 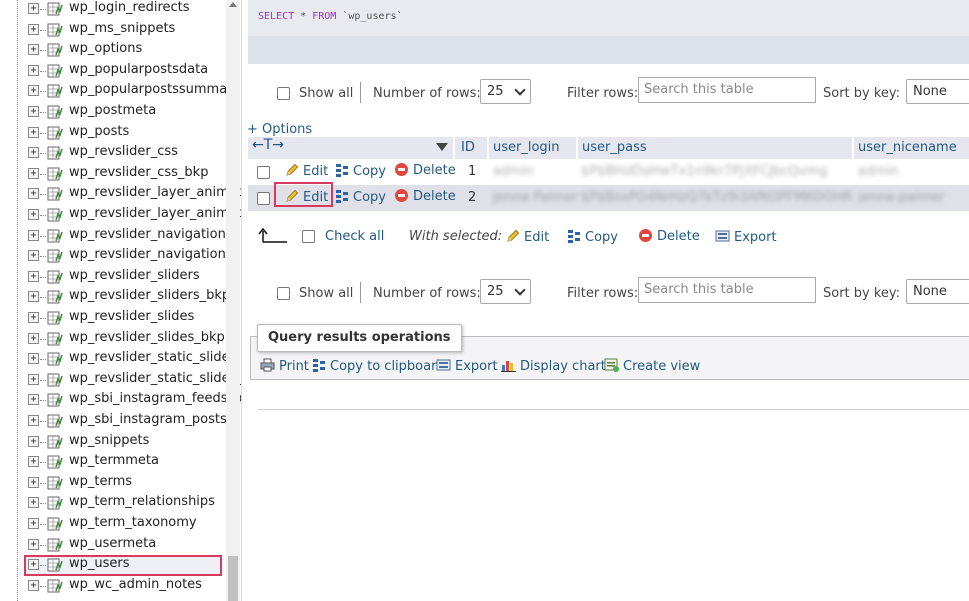 I want to click on copy-to-clipboard-button: Copy to clipboard, so click(x=378, y=366).